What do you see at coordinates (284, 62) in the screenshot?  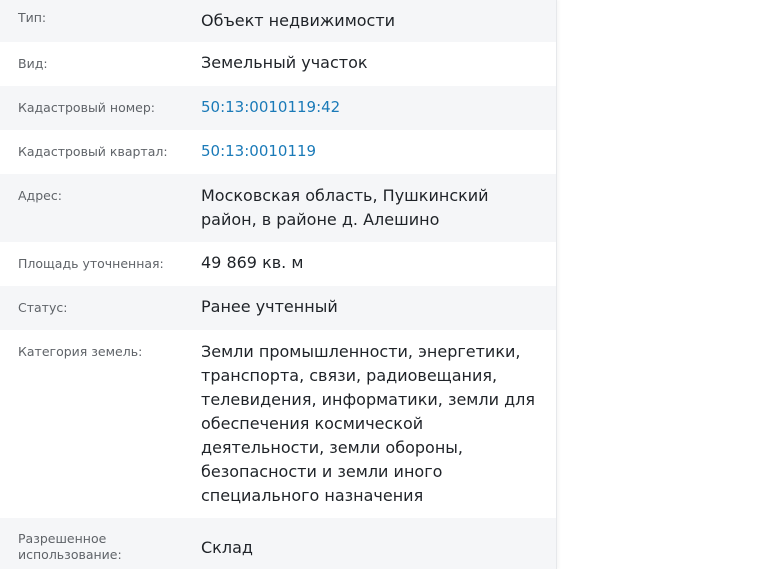 I see `kind-value: Земельный участок` at bounding box center [284, 62].